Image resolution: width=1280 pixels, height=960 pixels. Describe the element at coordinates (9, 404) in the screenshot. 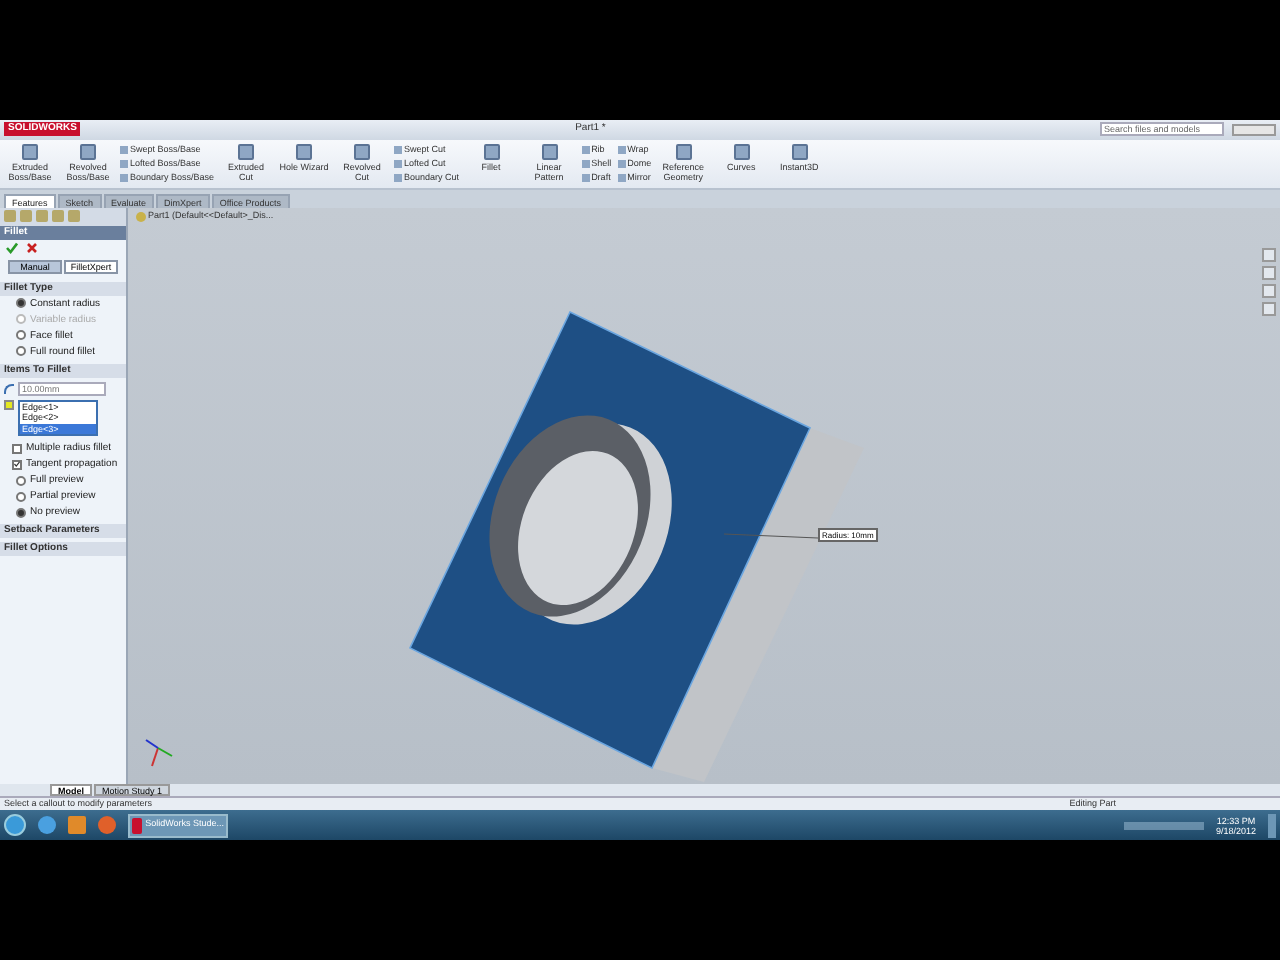

I see `edge-selection-icon` at that location.